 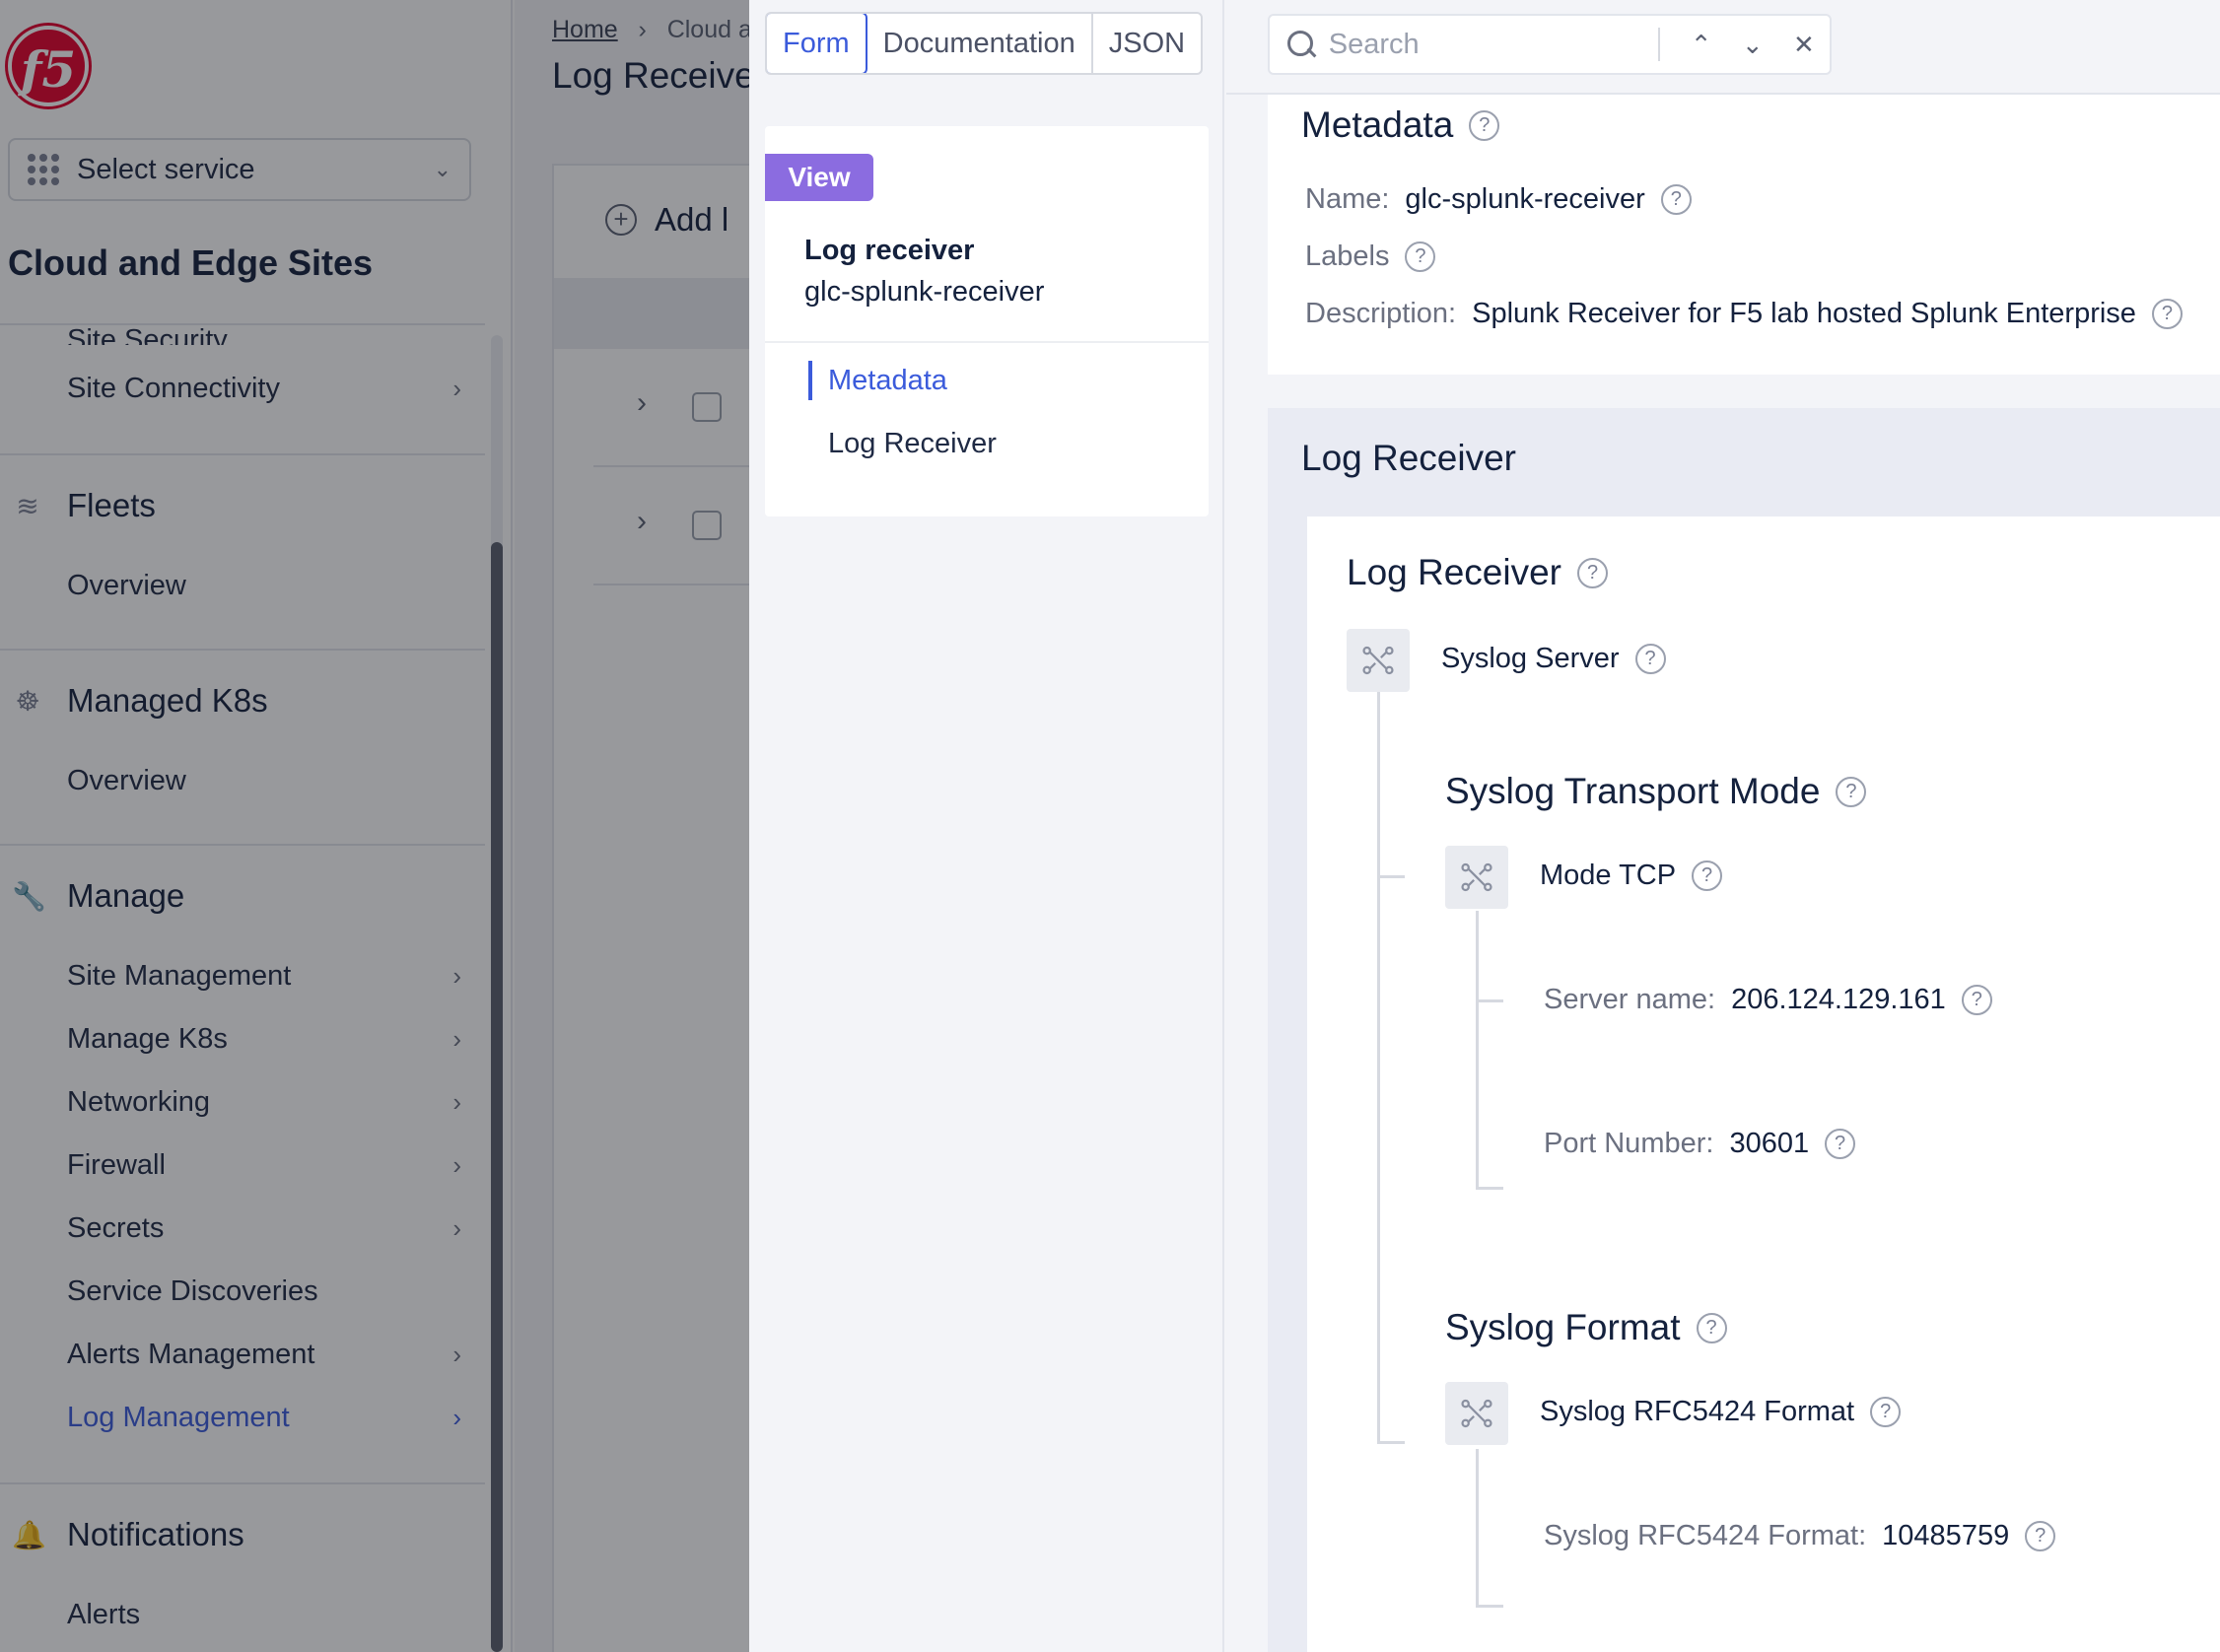 I want to click on object-name: glc-splunk-receiver, so click(x=924, y=292).